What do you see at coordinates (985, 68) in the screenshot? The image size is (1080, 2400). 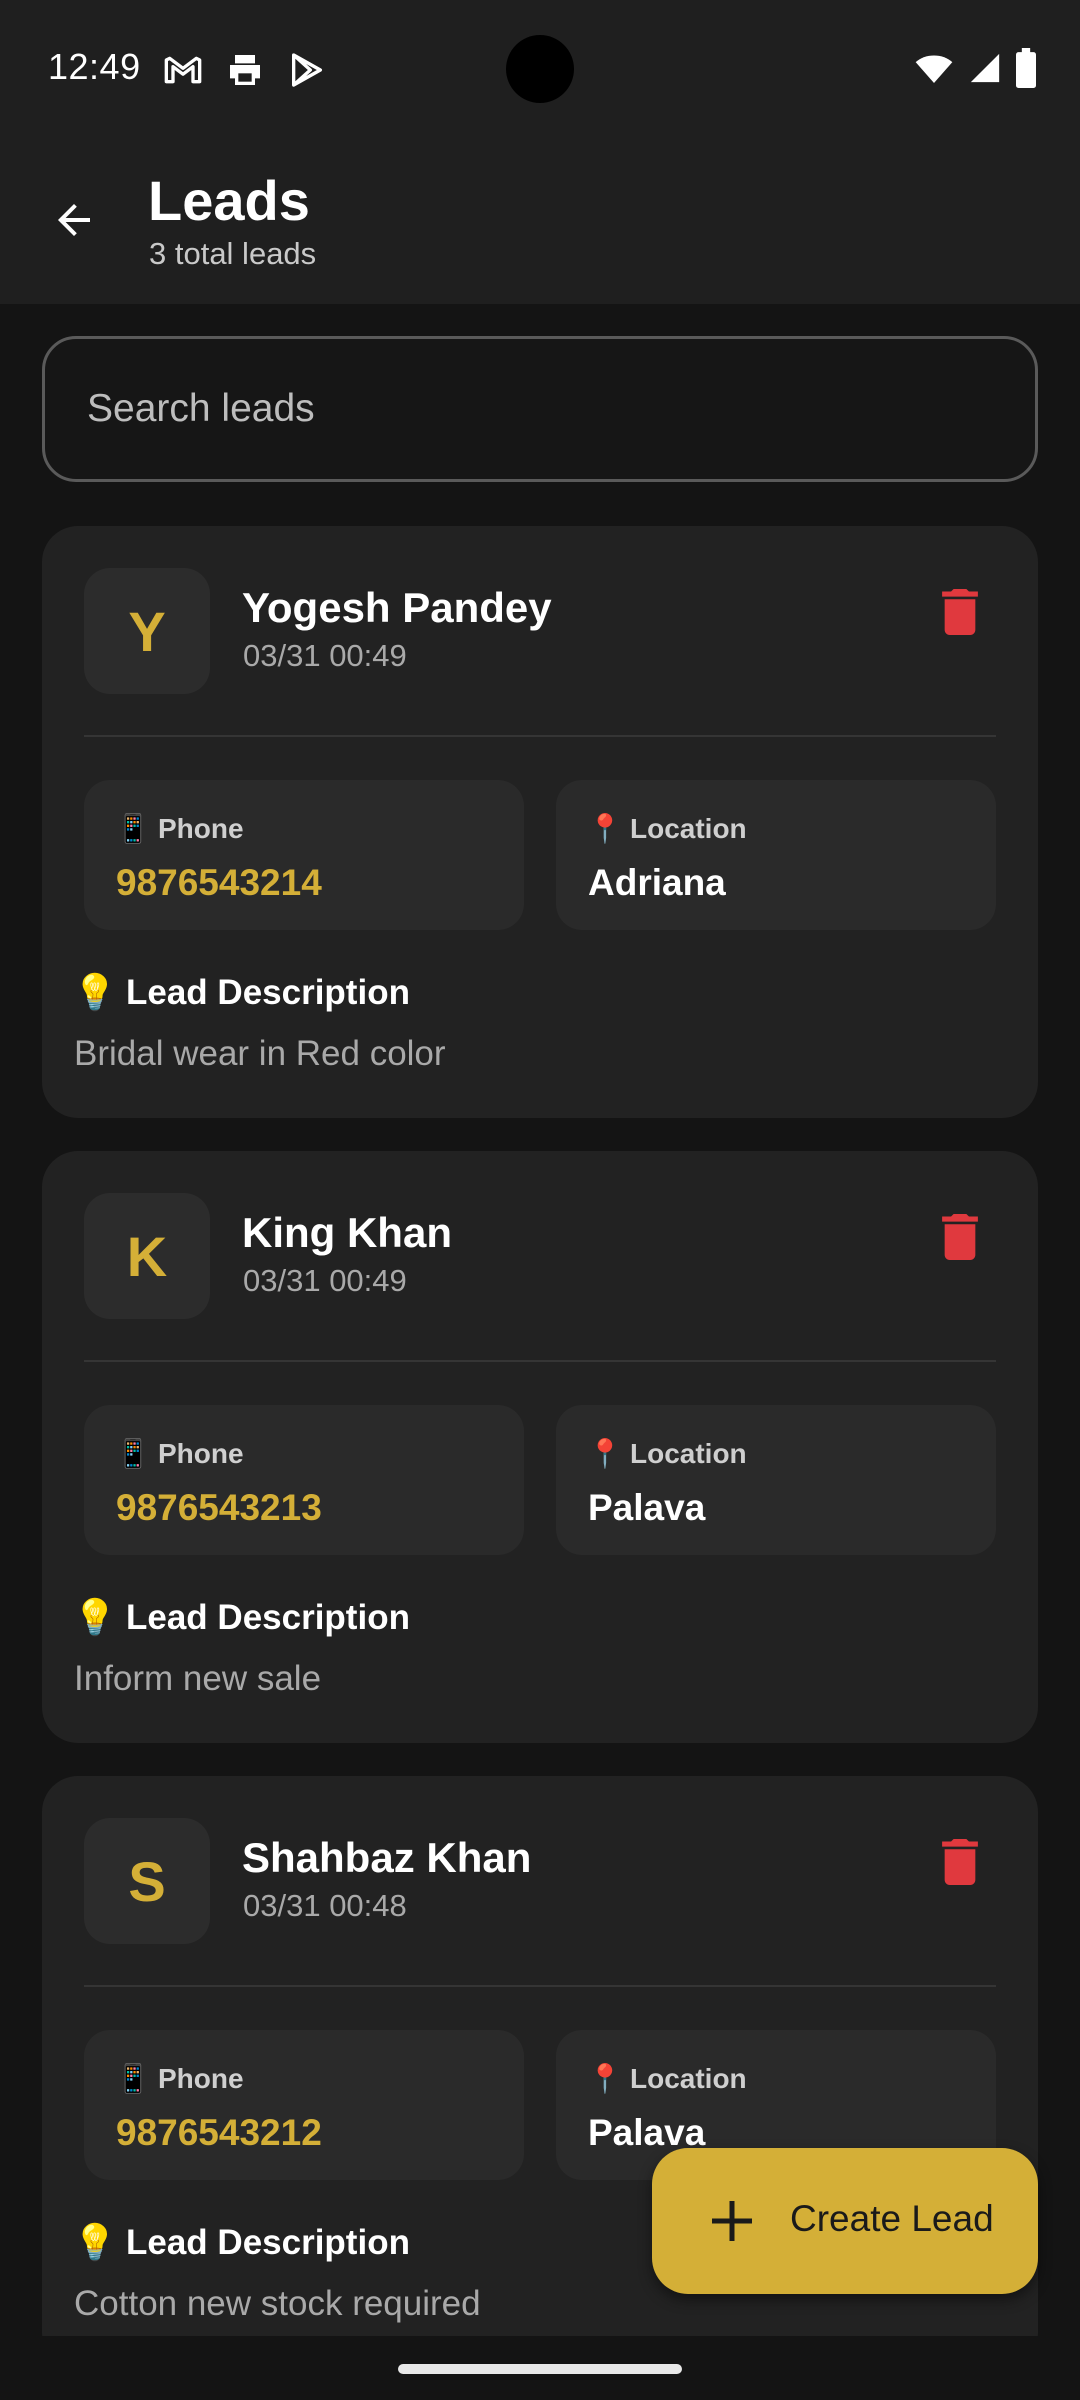 I see `signal-icon` at bounding box center [985, 68].